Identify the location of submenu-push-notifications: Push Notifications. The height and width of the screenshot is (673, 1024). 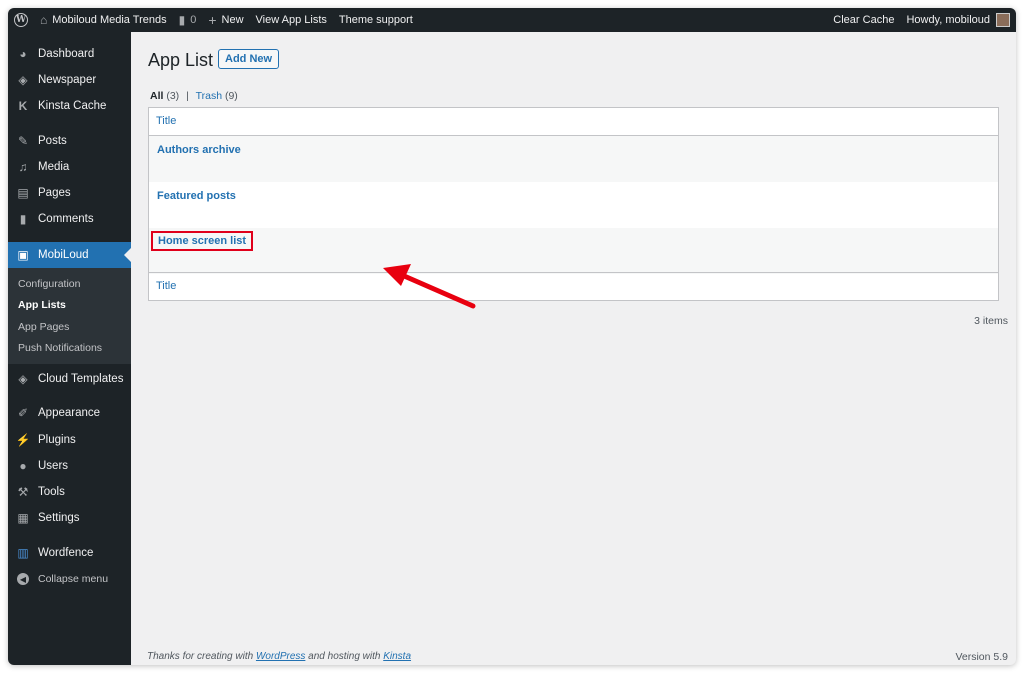
(60, 348).